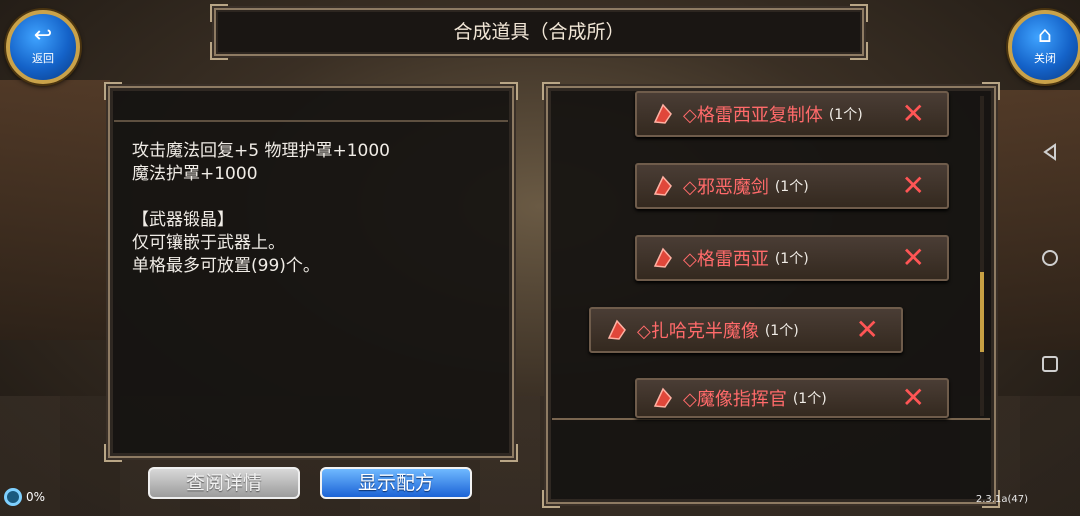 This screenshot has height=516, width=1080. I want to click on close-button-label: 关闭, so click(1045, 58).